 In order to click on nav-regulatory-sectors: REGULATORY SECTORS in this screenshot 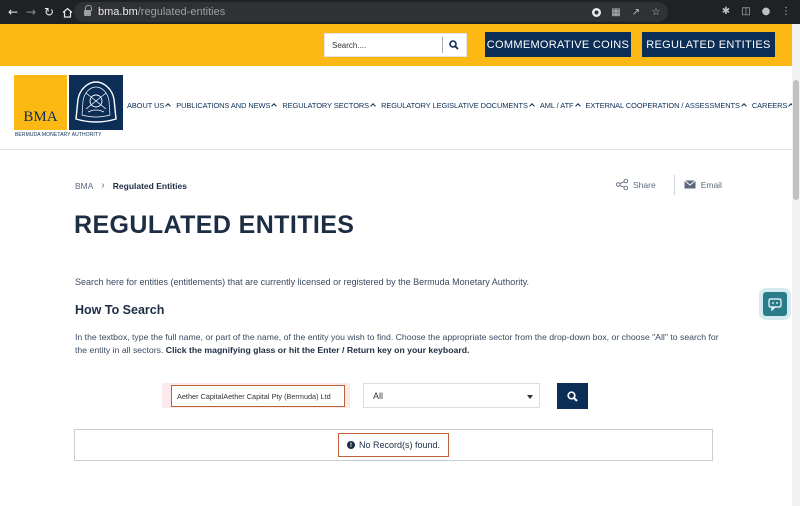, I will do `click(329, 105)`.